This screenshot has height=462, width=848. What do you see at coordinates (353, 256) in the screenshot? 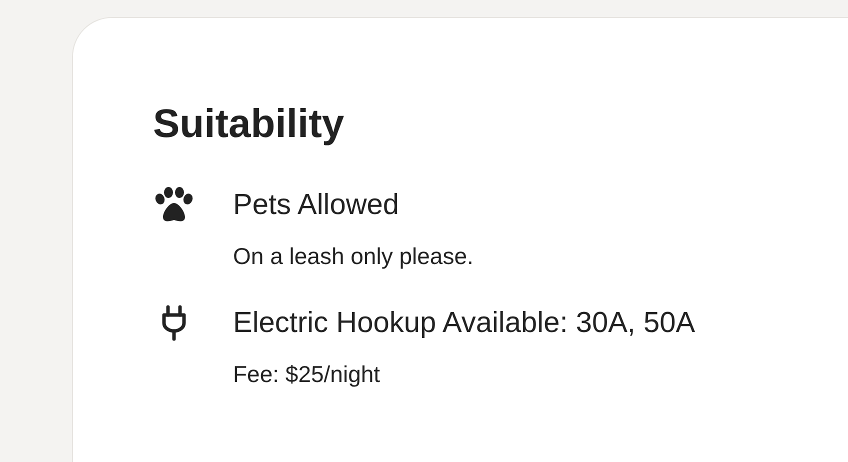
I see `feature-description: On a leash only please.` at bounding box center [353, 256].